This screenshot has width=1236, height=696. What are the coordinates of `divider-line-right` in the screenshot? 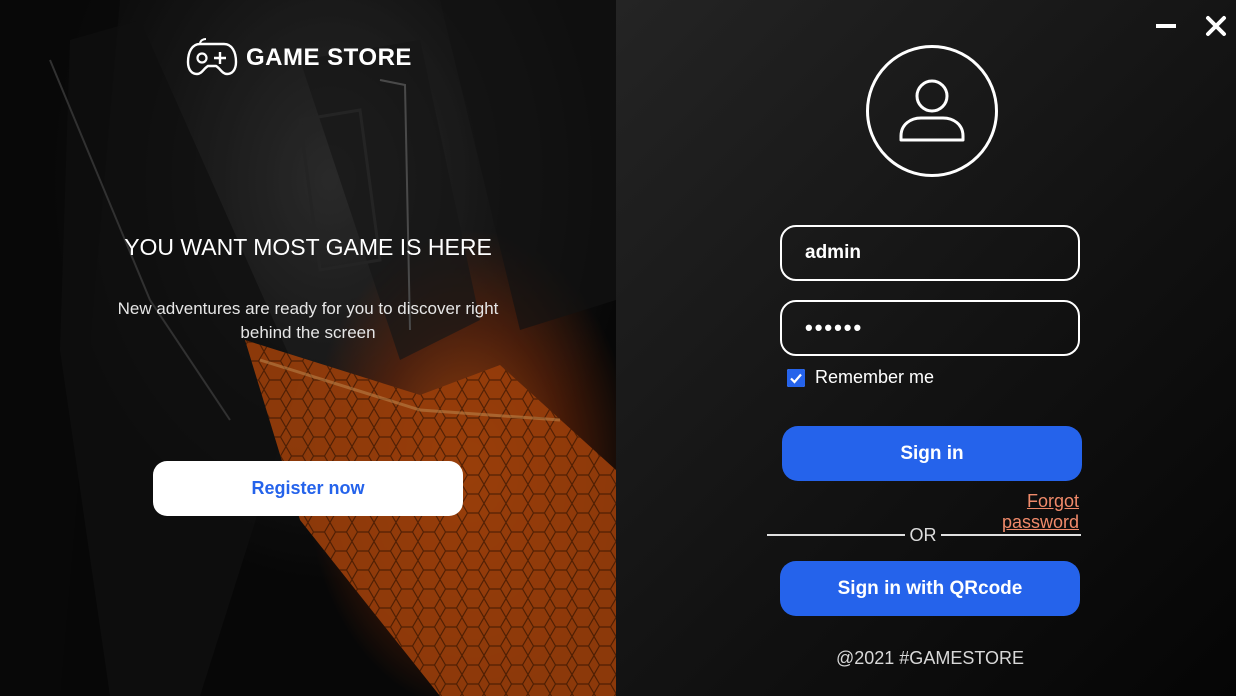 It's located at (1011, 535).